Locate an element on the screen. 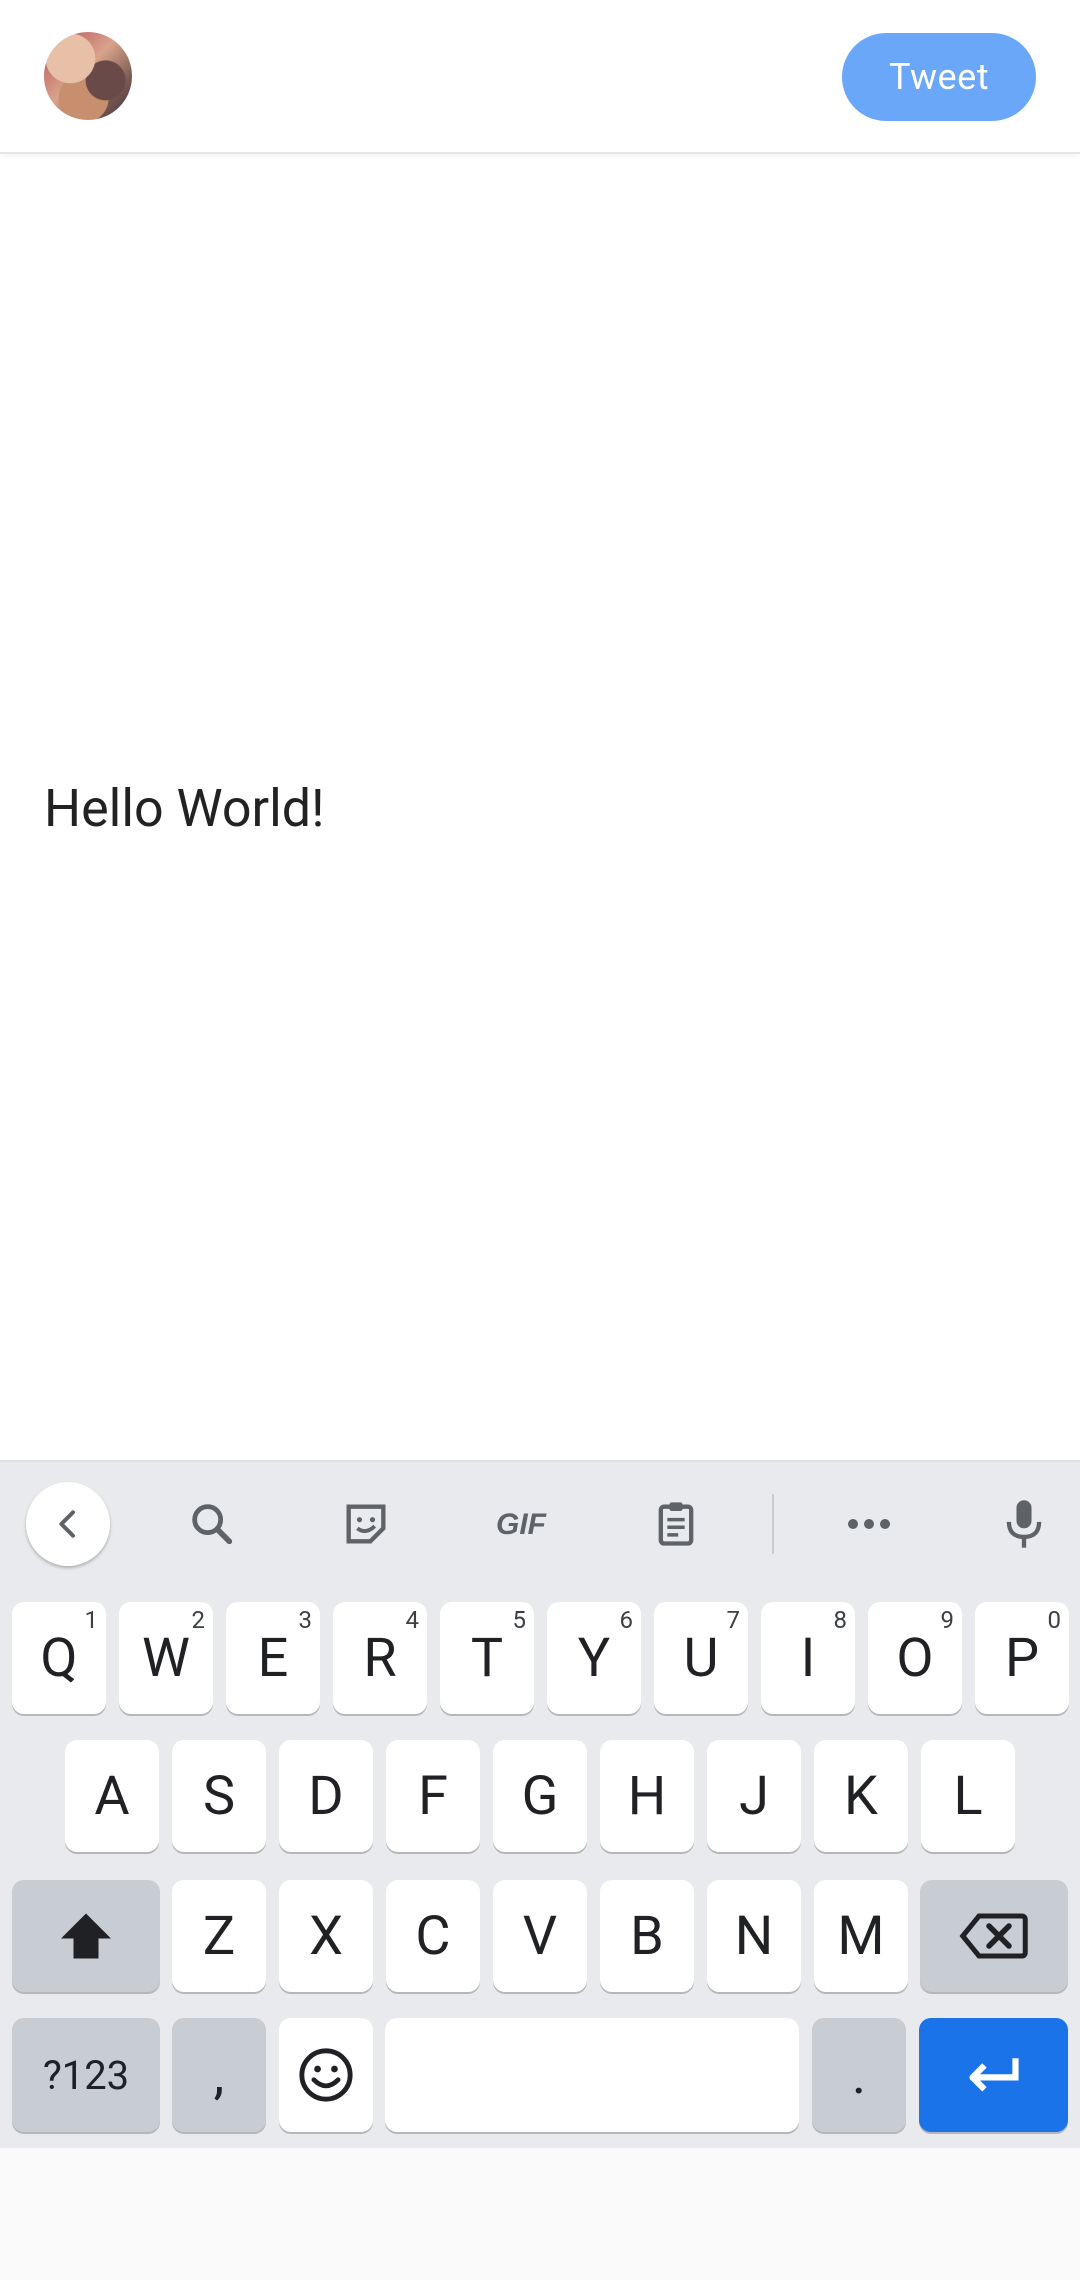  shift-icon is located at coordinates (86, 1936).